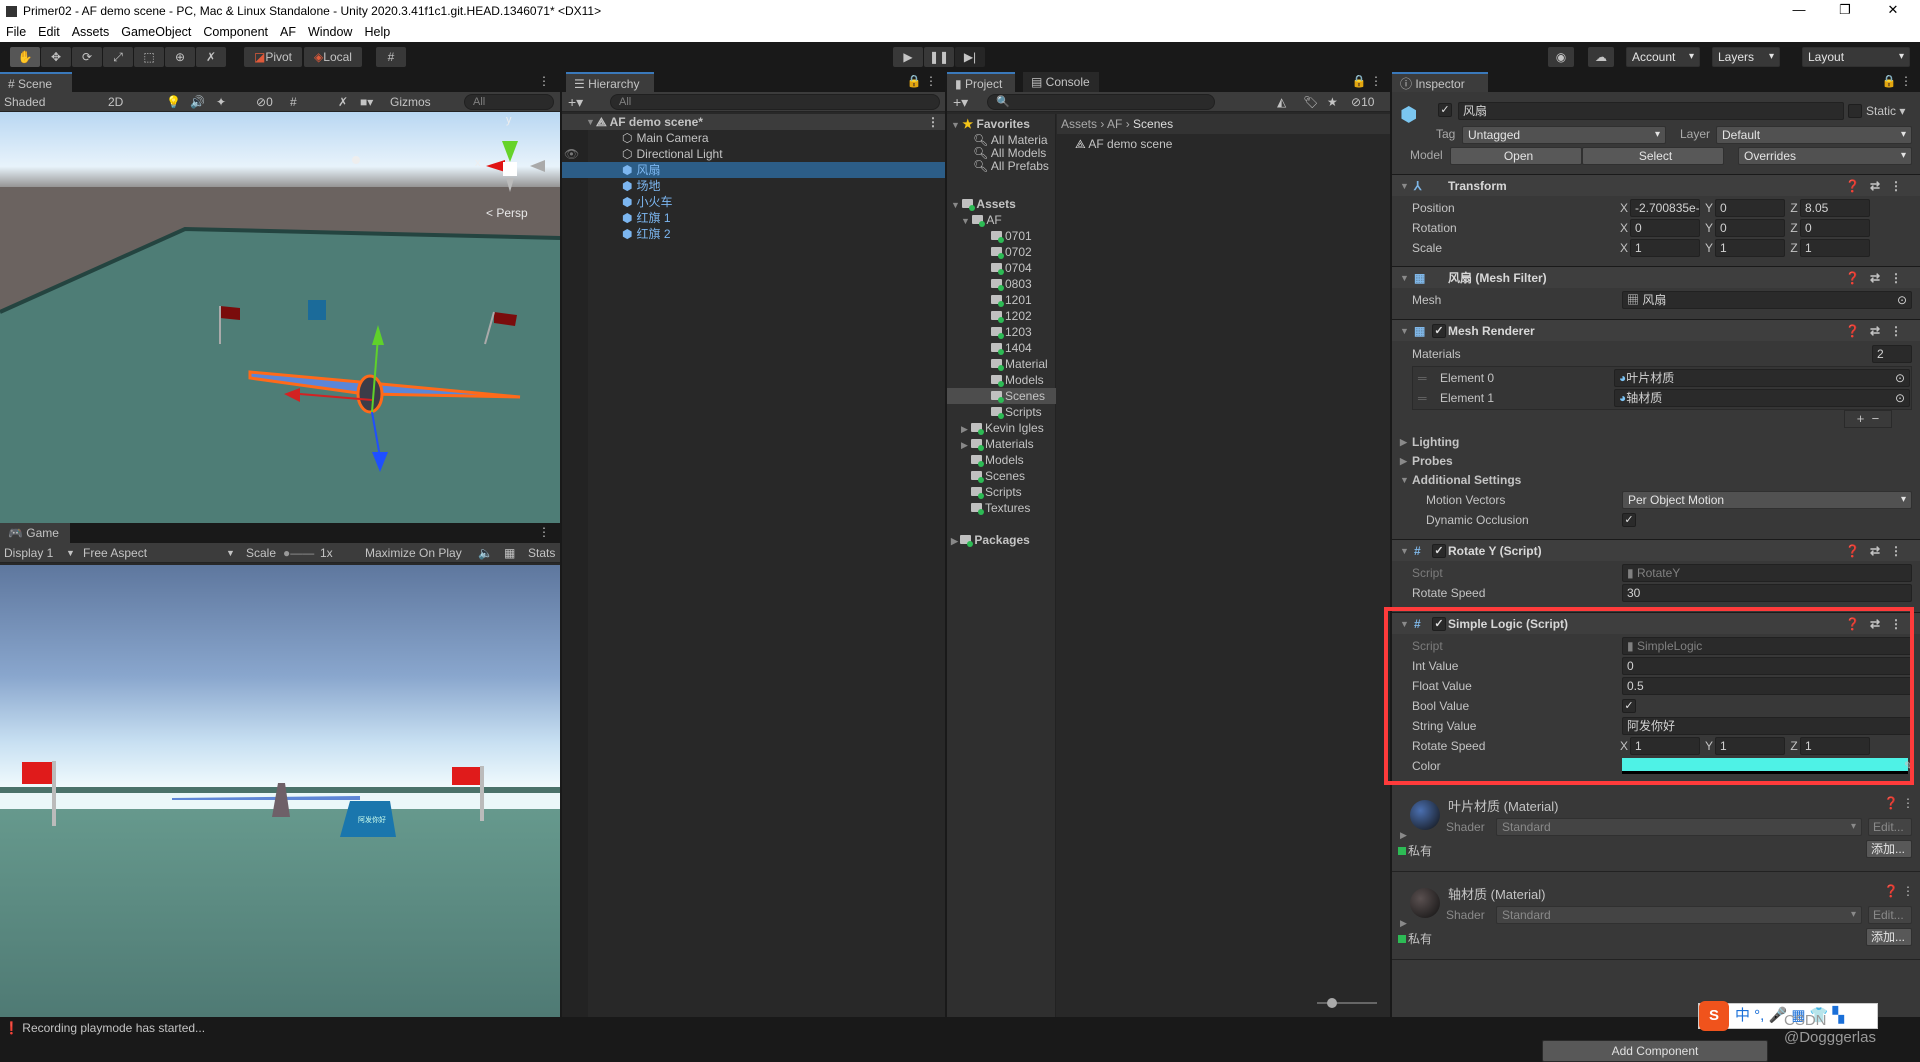 This screenshot has width=1920, height=1062. What do you see at coordinates (1835, 228) in the screenshot?
I see `z-field: 0` at bounding box center [1835, 228].